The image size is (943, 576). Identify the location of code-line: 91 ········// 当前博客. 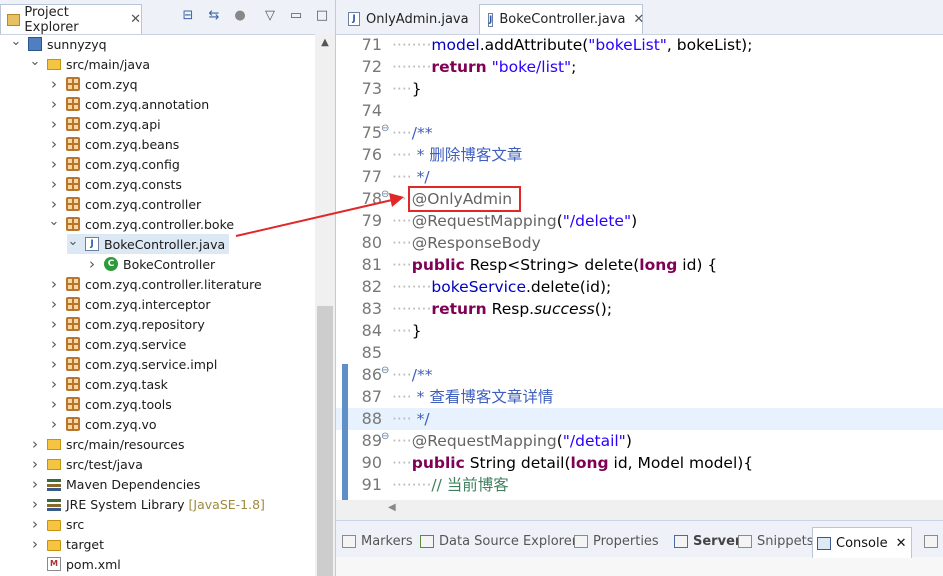
(639, 485).